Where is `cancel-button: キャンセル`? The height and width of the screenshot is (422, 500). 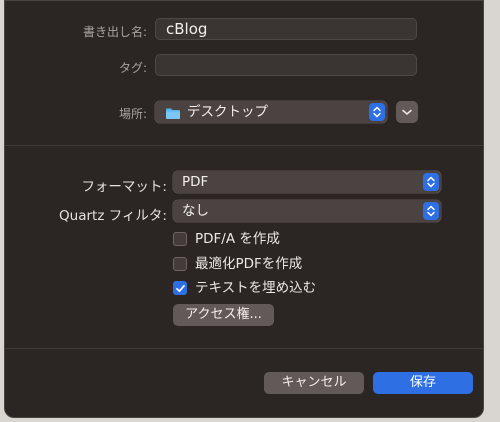
cancel-button: キャンセル is located at coordinates (314, 383).